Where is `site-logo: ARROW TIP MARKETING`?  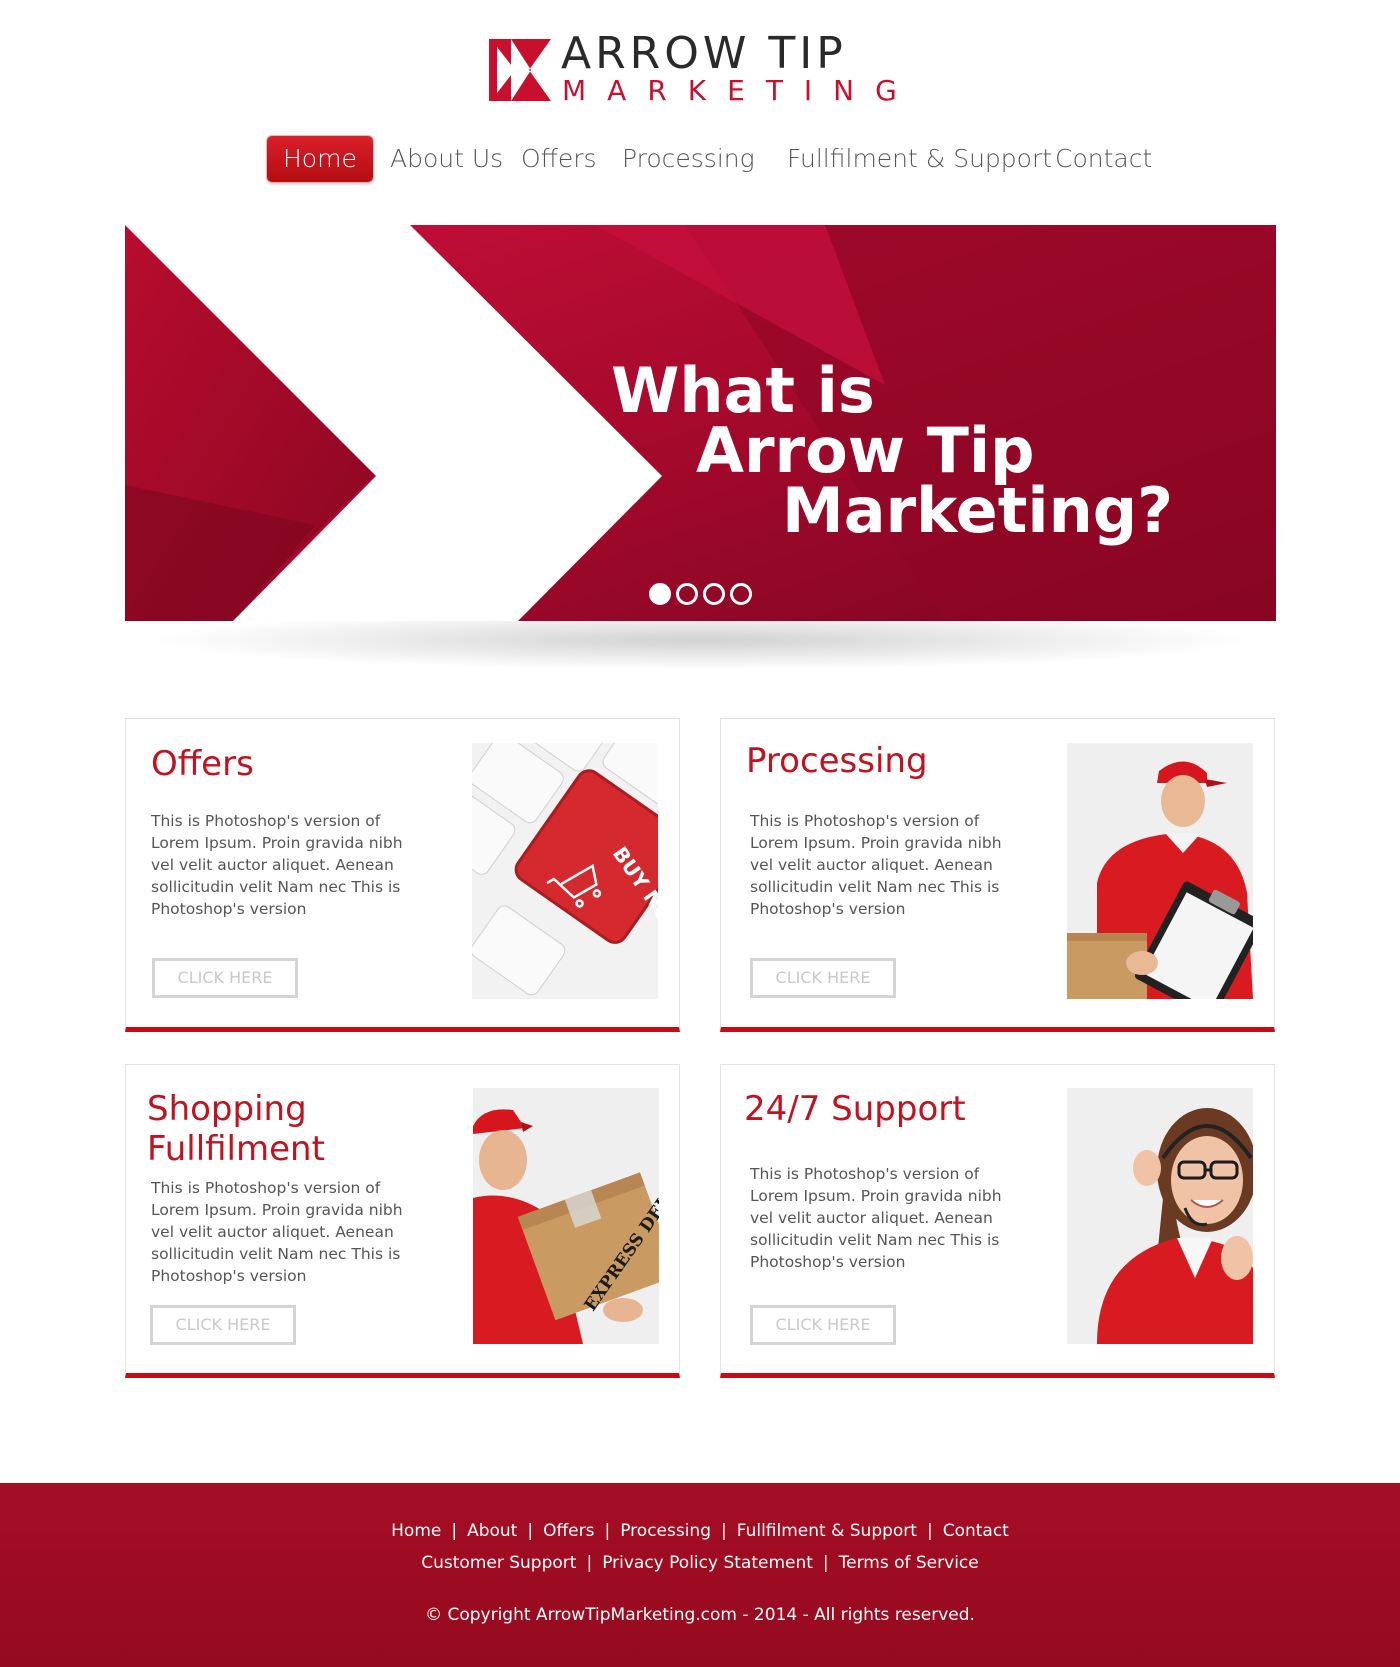 site-logo: ARROW TIP MARKETING is located at coordinates (699, 68).